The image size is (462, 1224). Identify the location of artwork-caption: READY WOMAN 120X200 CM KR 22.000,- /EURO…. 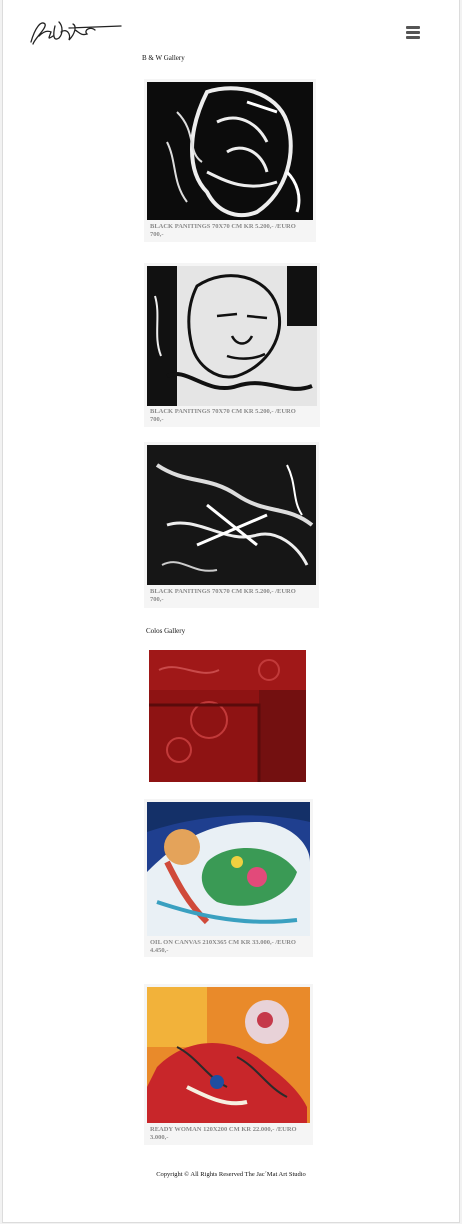
(223, 1133).